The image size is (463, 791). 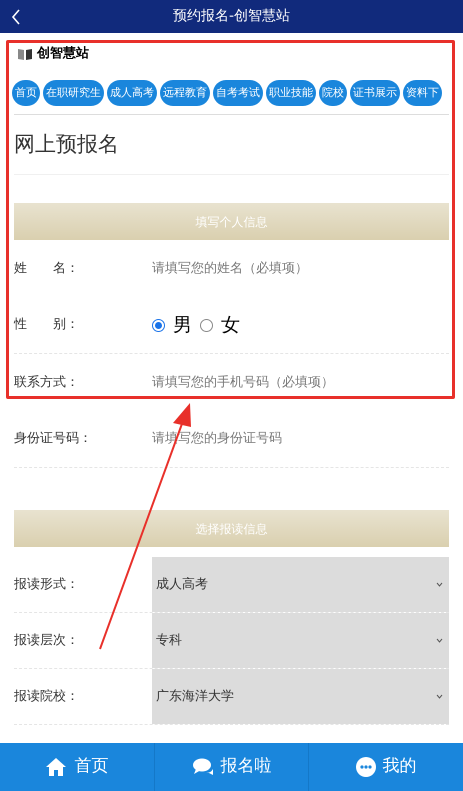 What do you see at coordinates (366, 767) in the screenshot?
I see `more-icon` at bounding box center [366, 767].